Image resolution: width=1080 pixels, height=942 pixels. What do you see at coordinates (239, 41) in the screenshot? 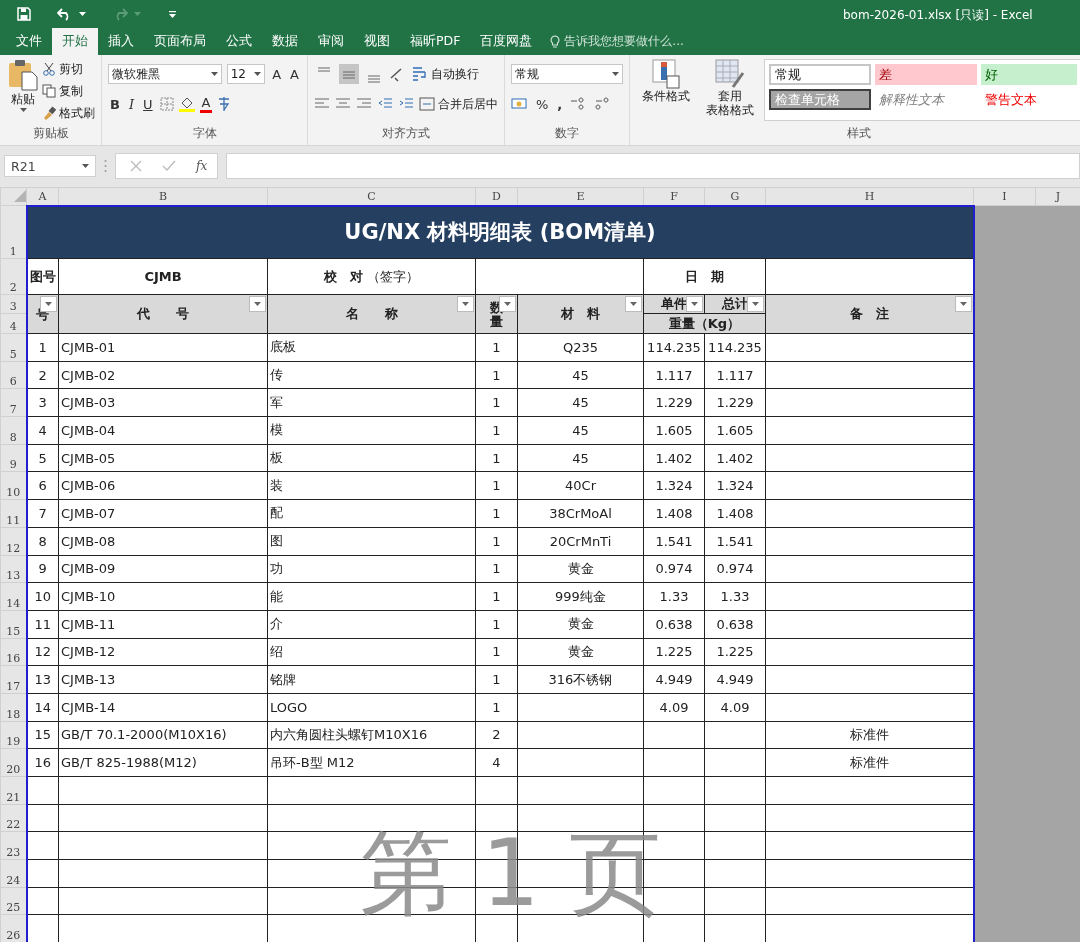
I see `ribbon-tab: 公式` at bounding box center [239, 41].